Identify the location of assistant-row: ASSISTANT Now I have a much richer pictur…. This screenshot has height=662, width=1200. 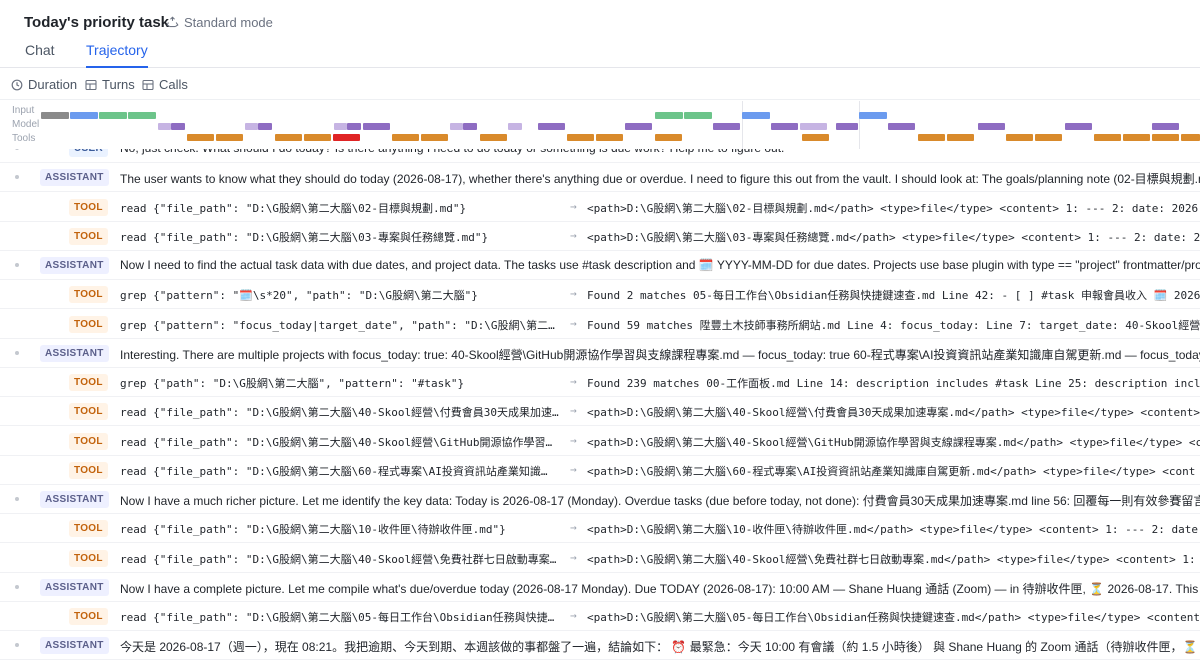
(600, 499).